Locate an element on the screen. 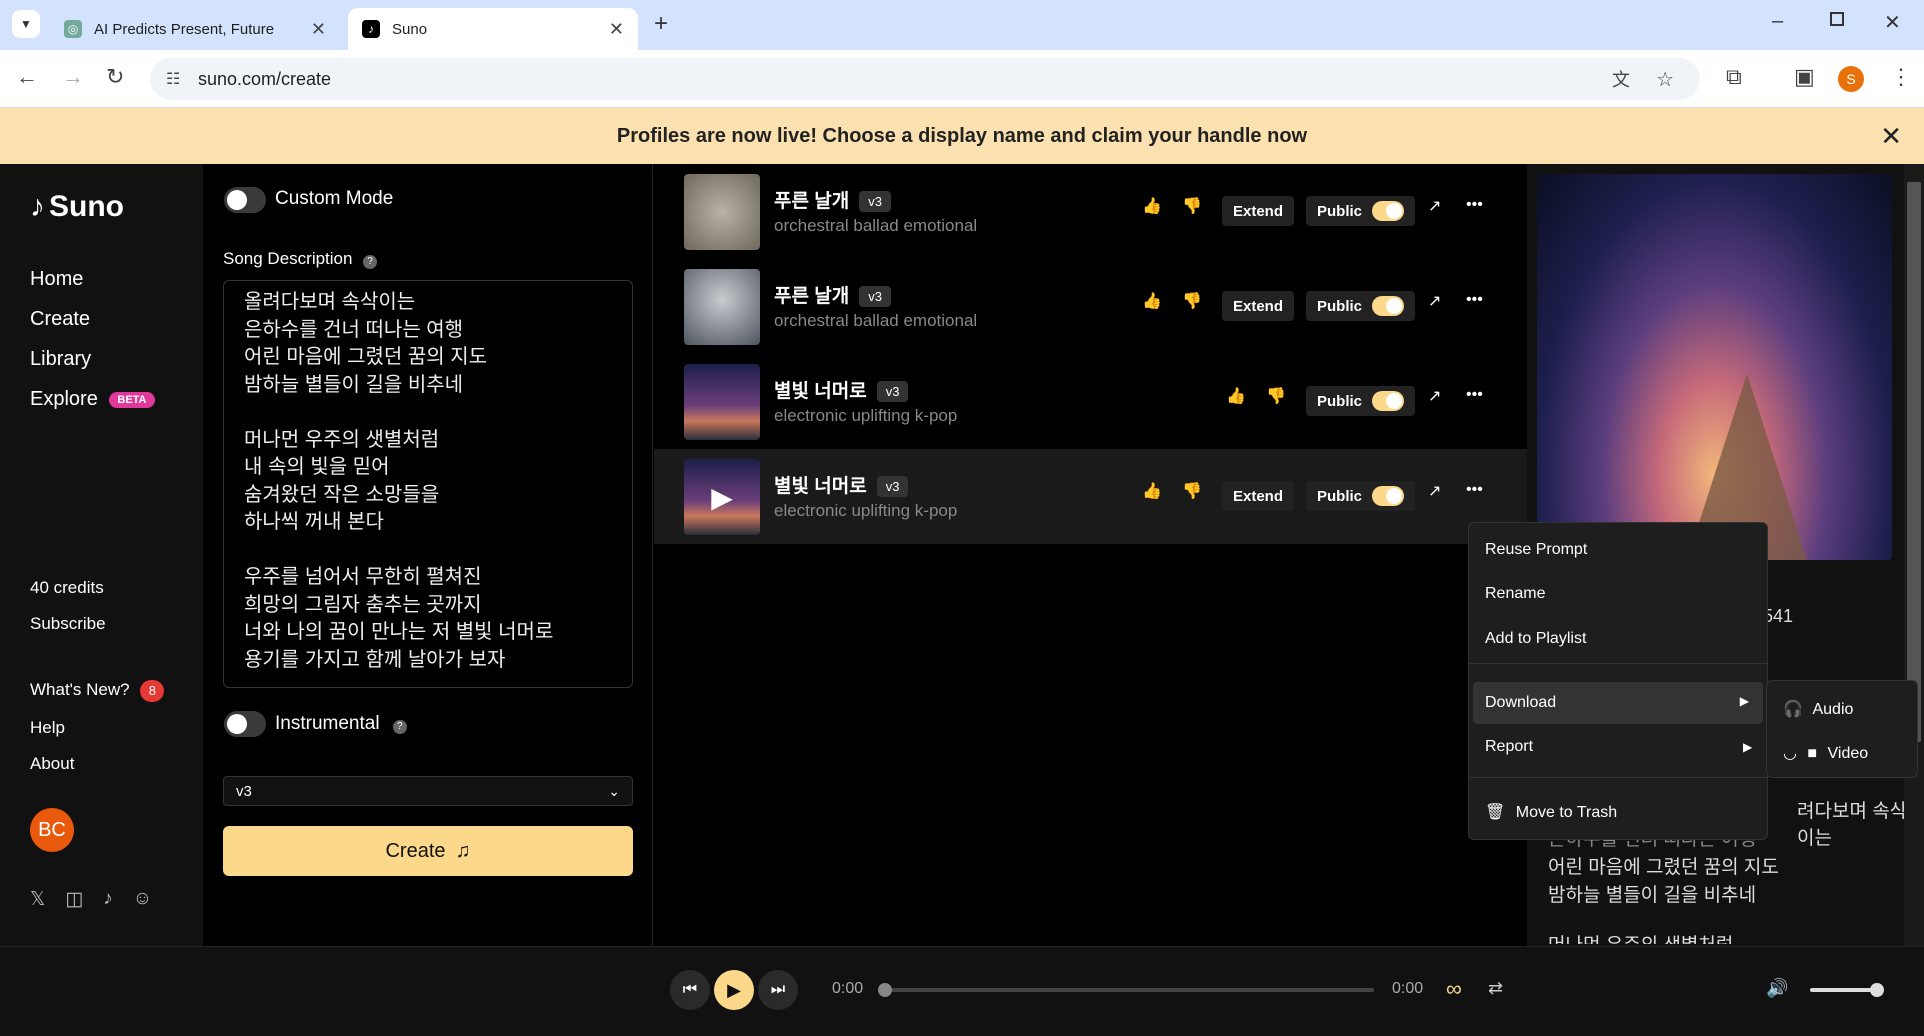  play-overlay-icon: ▶ is located at coordinates (722, 497).